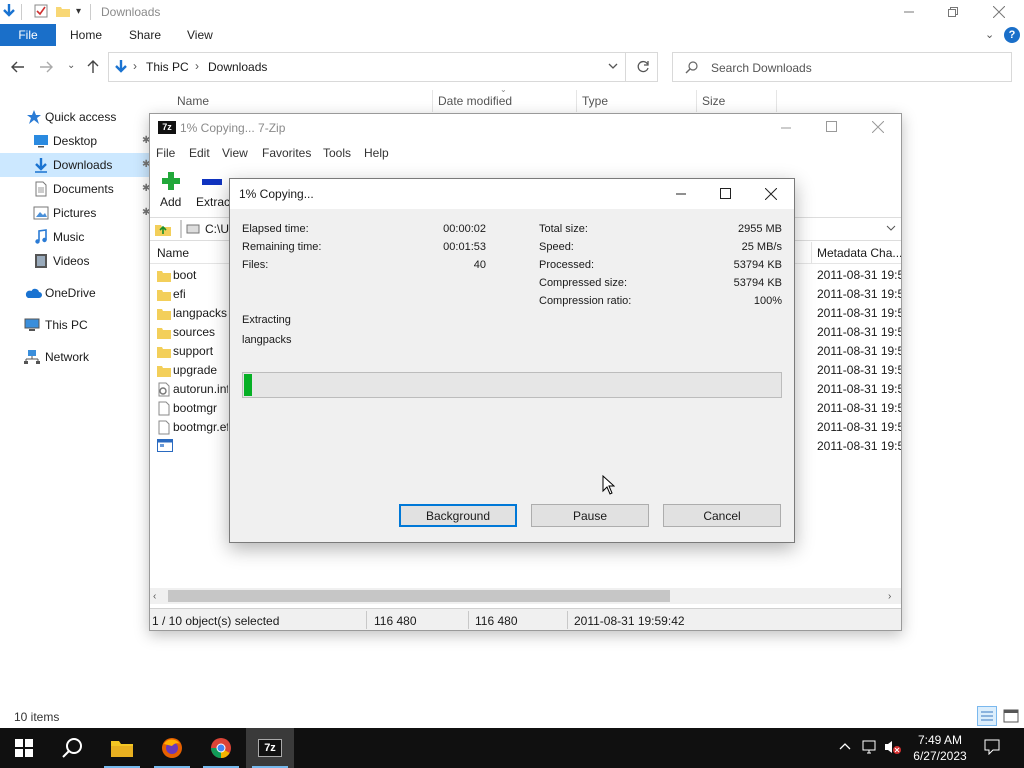 The width and height of the screenshot is (1024, 768). I want to click on file-name: sources, so click(194, 332).